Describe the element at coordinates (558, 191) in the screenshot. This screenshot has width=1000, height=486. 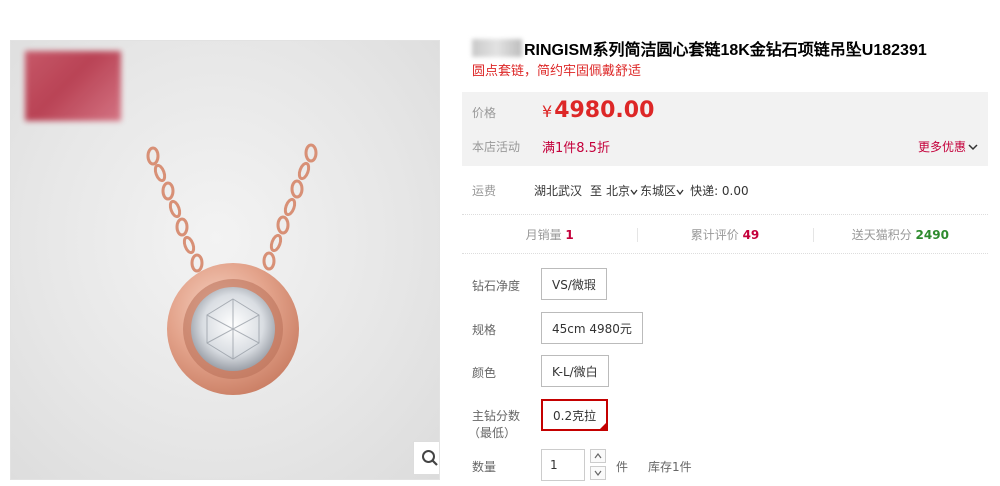
I see `shipping-from: 湖北武汉` at that location.